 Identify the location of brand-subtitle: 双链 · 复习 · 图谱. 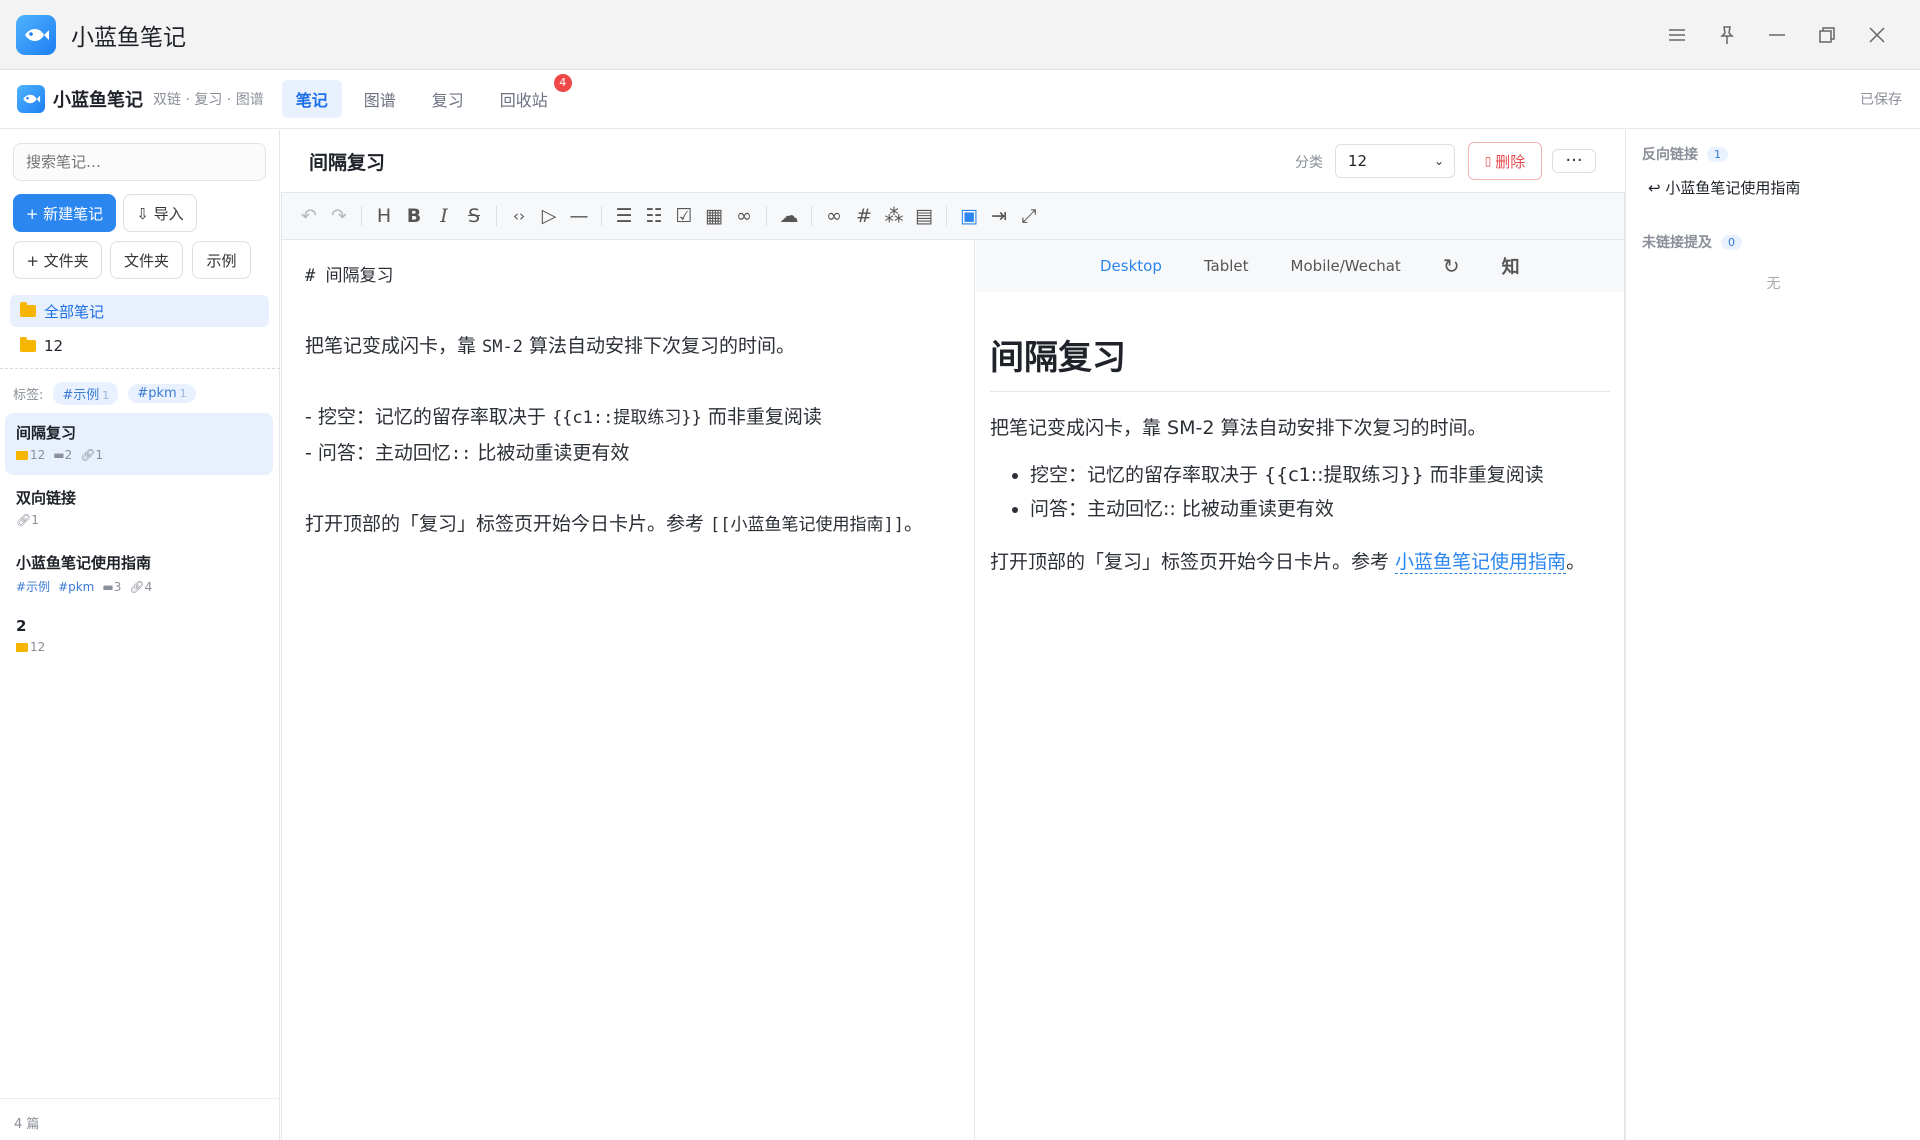
(208, 100).